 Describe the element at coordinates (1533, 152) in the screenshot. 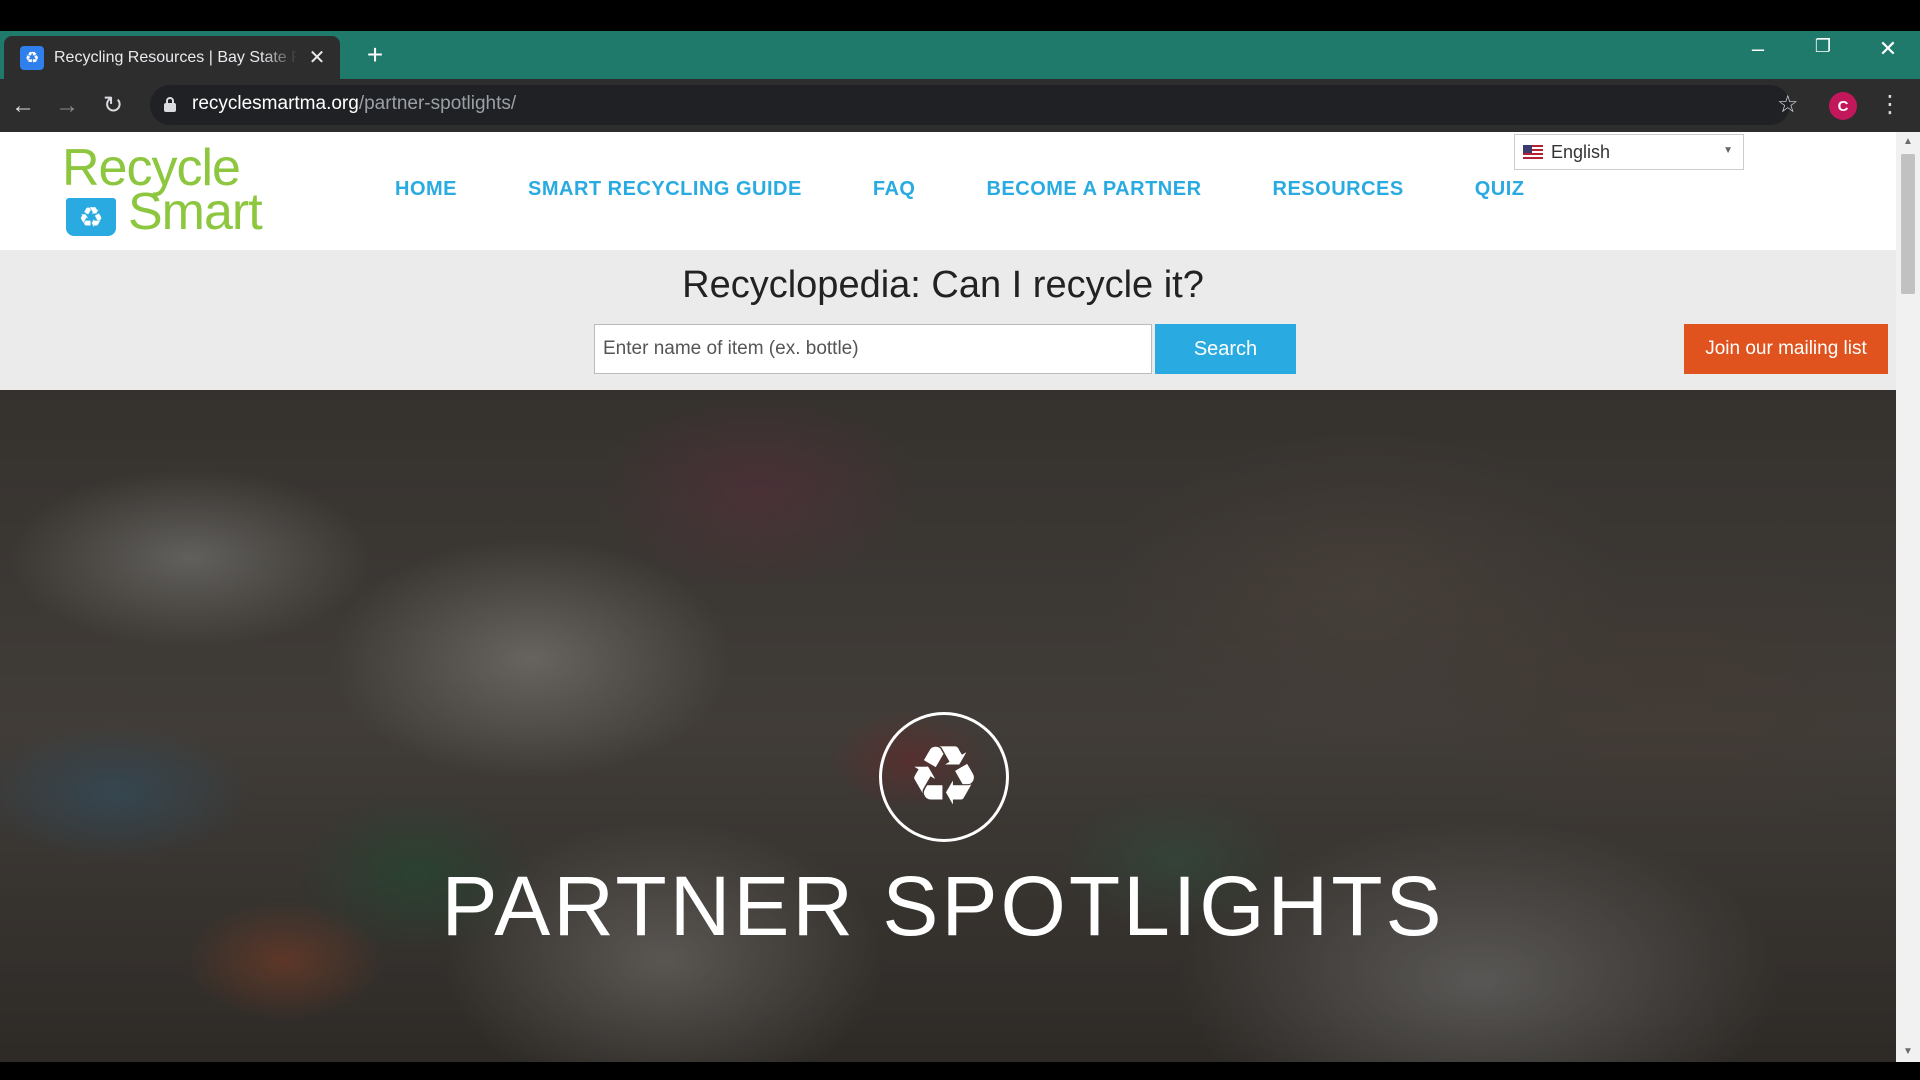

I see `flag-us-icon` at that location.